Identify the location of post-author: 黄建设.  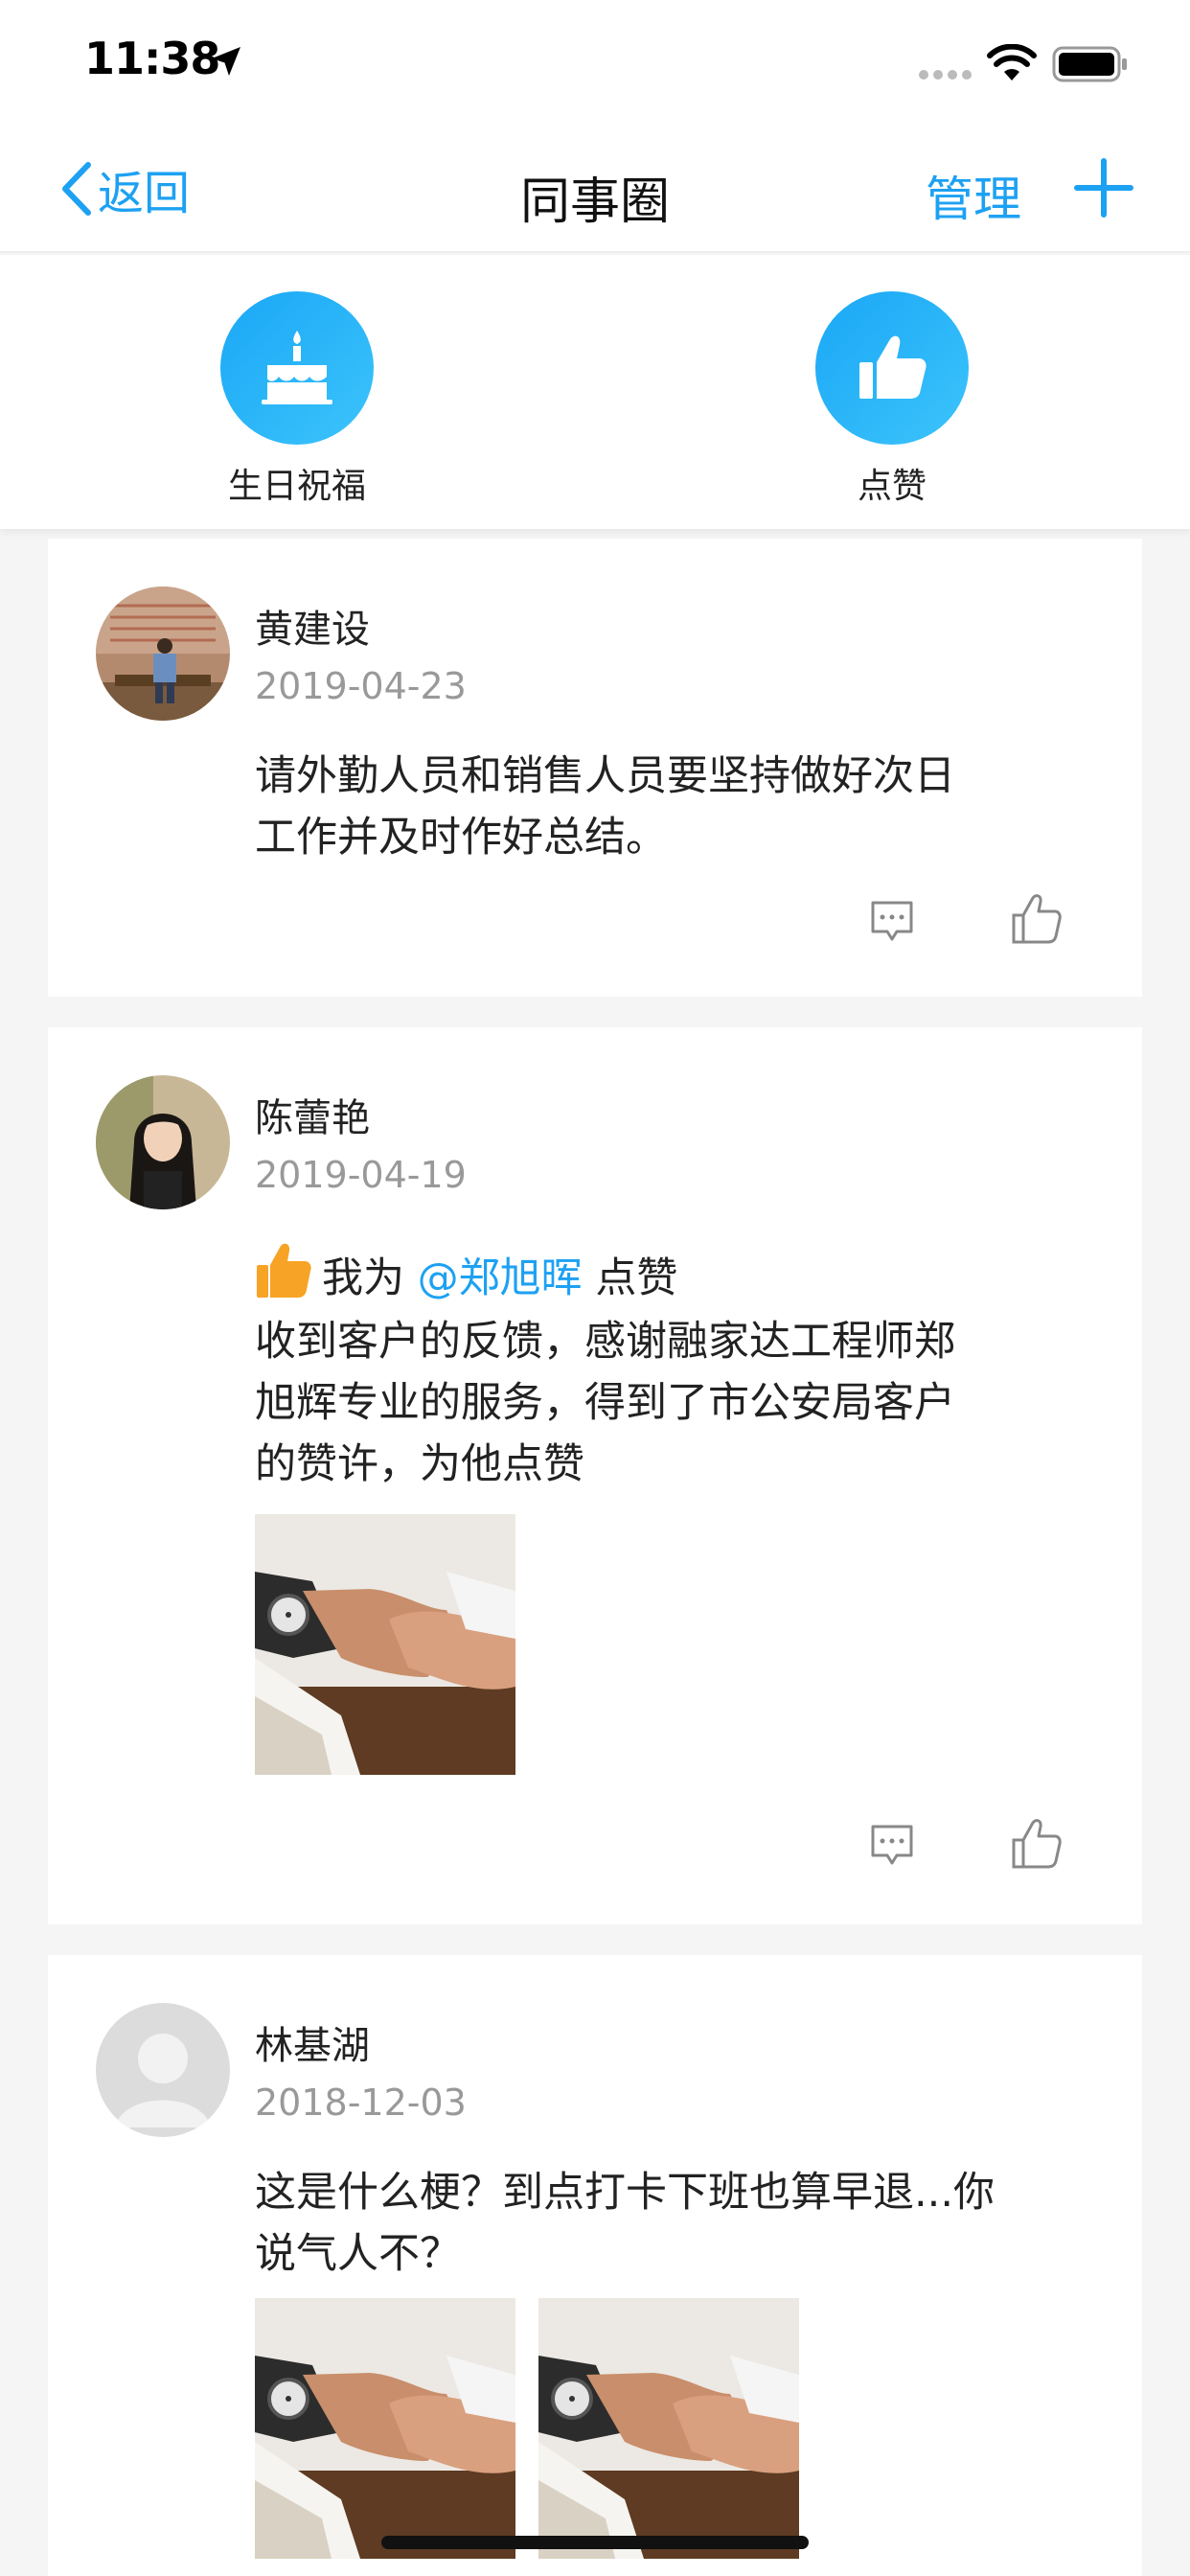
(312, 630).